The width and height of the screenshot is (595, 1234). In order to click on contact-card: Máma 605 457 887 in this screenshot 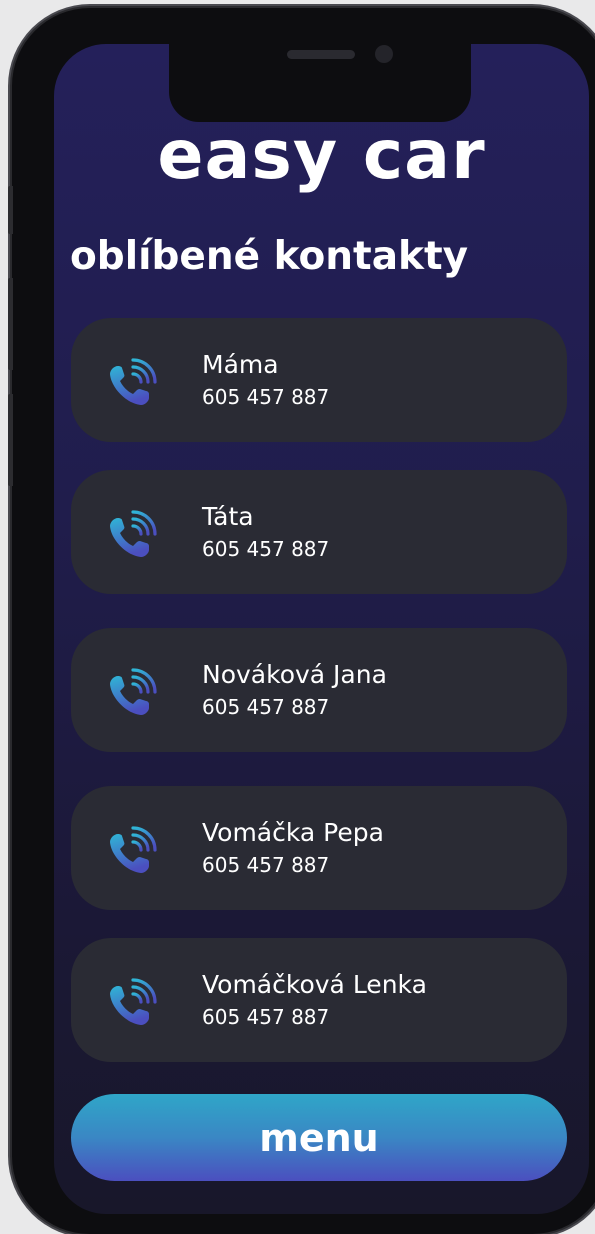, I will do `click(319, 380)`.